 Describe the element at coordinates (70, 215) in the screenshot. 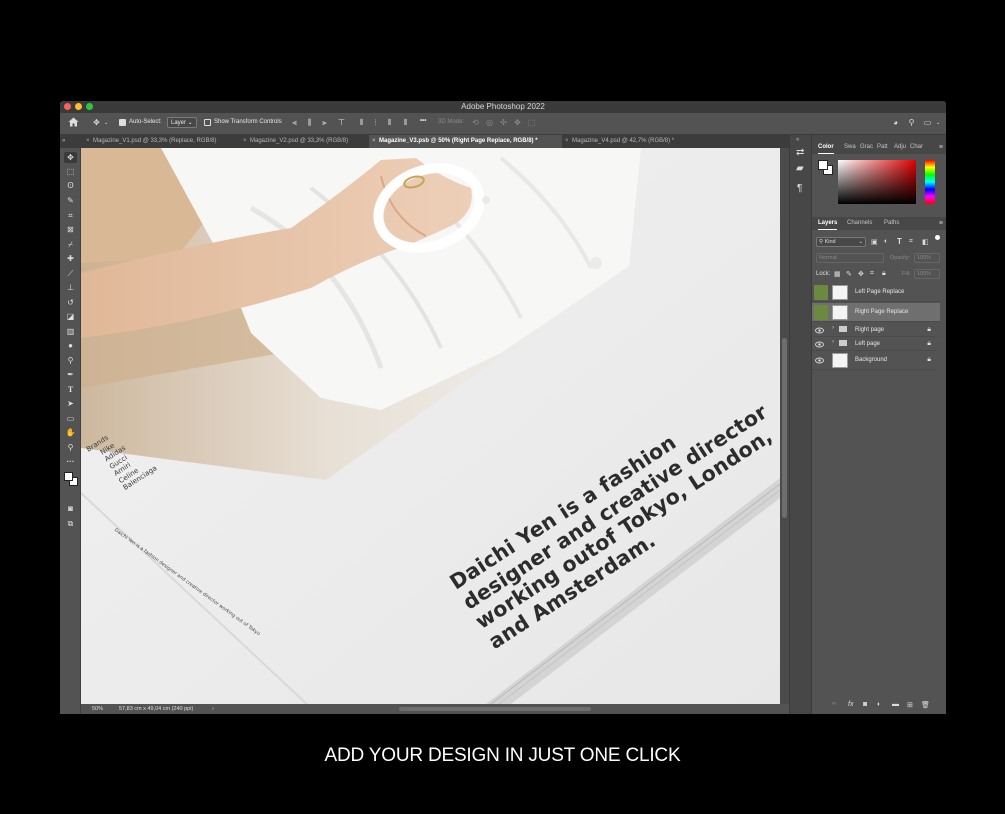

I see `crop-tool-icon: ⌗` at that location.